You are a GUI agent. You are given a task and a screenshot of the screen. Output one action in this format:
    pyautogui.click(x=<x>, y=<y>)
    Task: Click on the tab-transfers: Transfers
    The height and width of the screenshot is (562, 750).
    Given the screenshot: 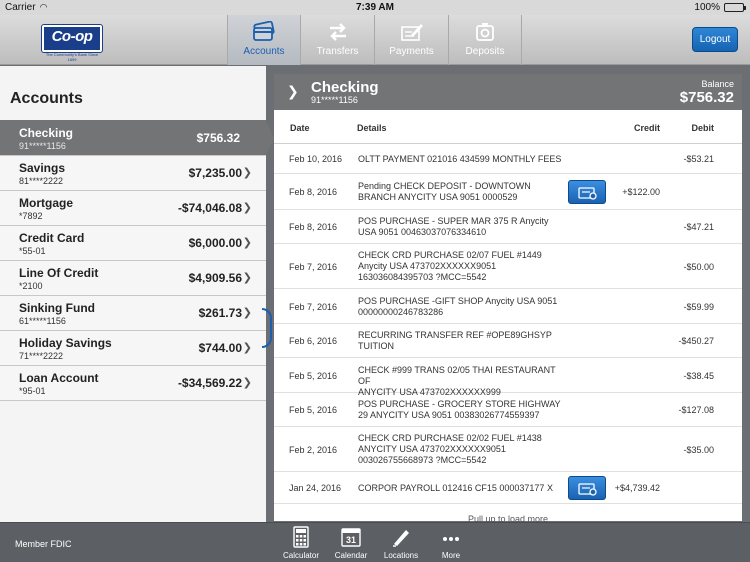 What is the action you would take?
    pyautogui.click(x=337, y=40)
    